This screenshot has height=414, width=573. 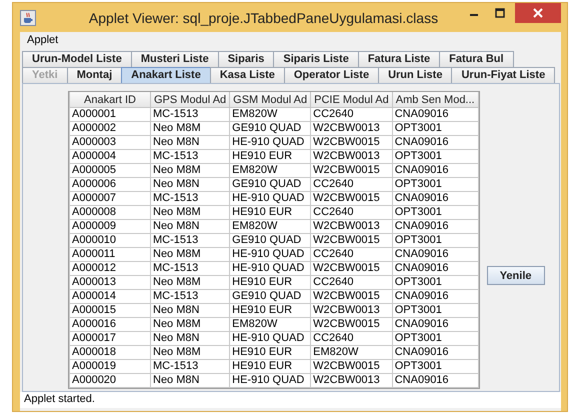 I want to click on table-cell: A000011, so click(x=110, y=255).